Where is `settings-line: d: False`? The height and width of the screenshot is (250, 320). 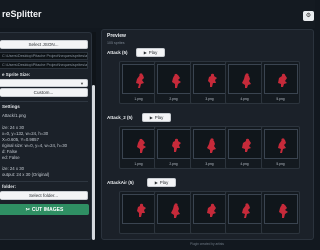
settings-line: d: False is located at coordinates (10, 151).